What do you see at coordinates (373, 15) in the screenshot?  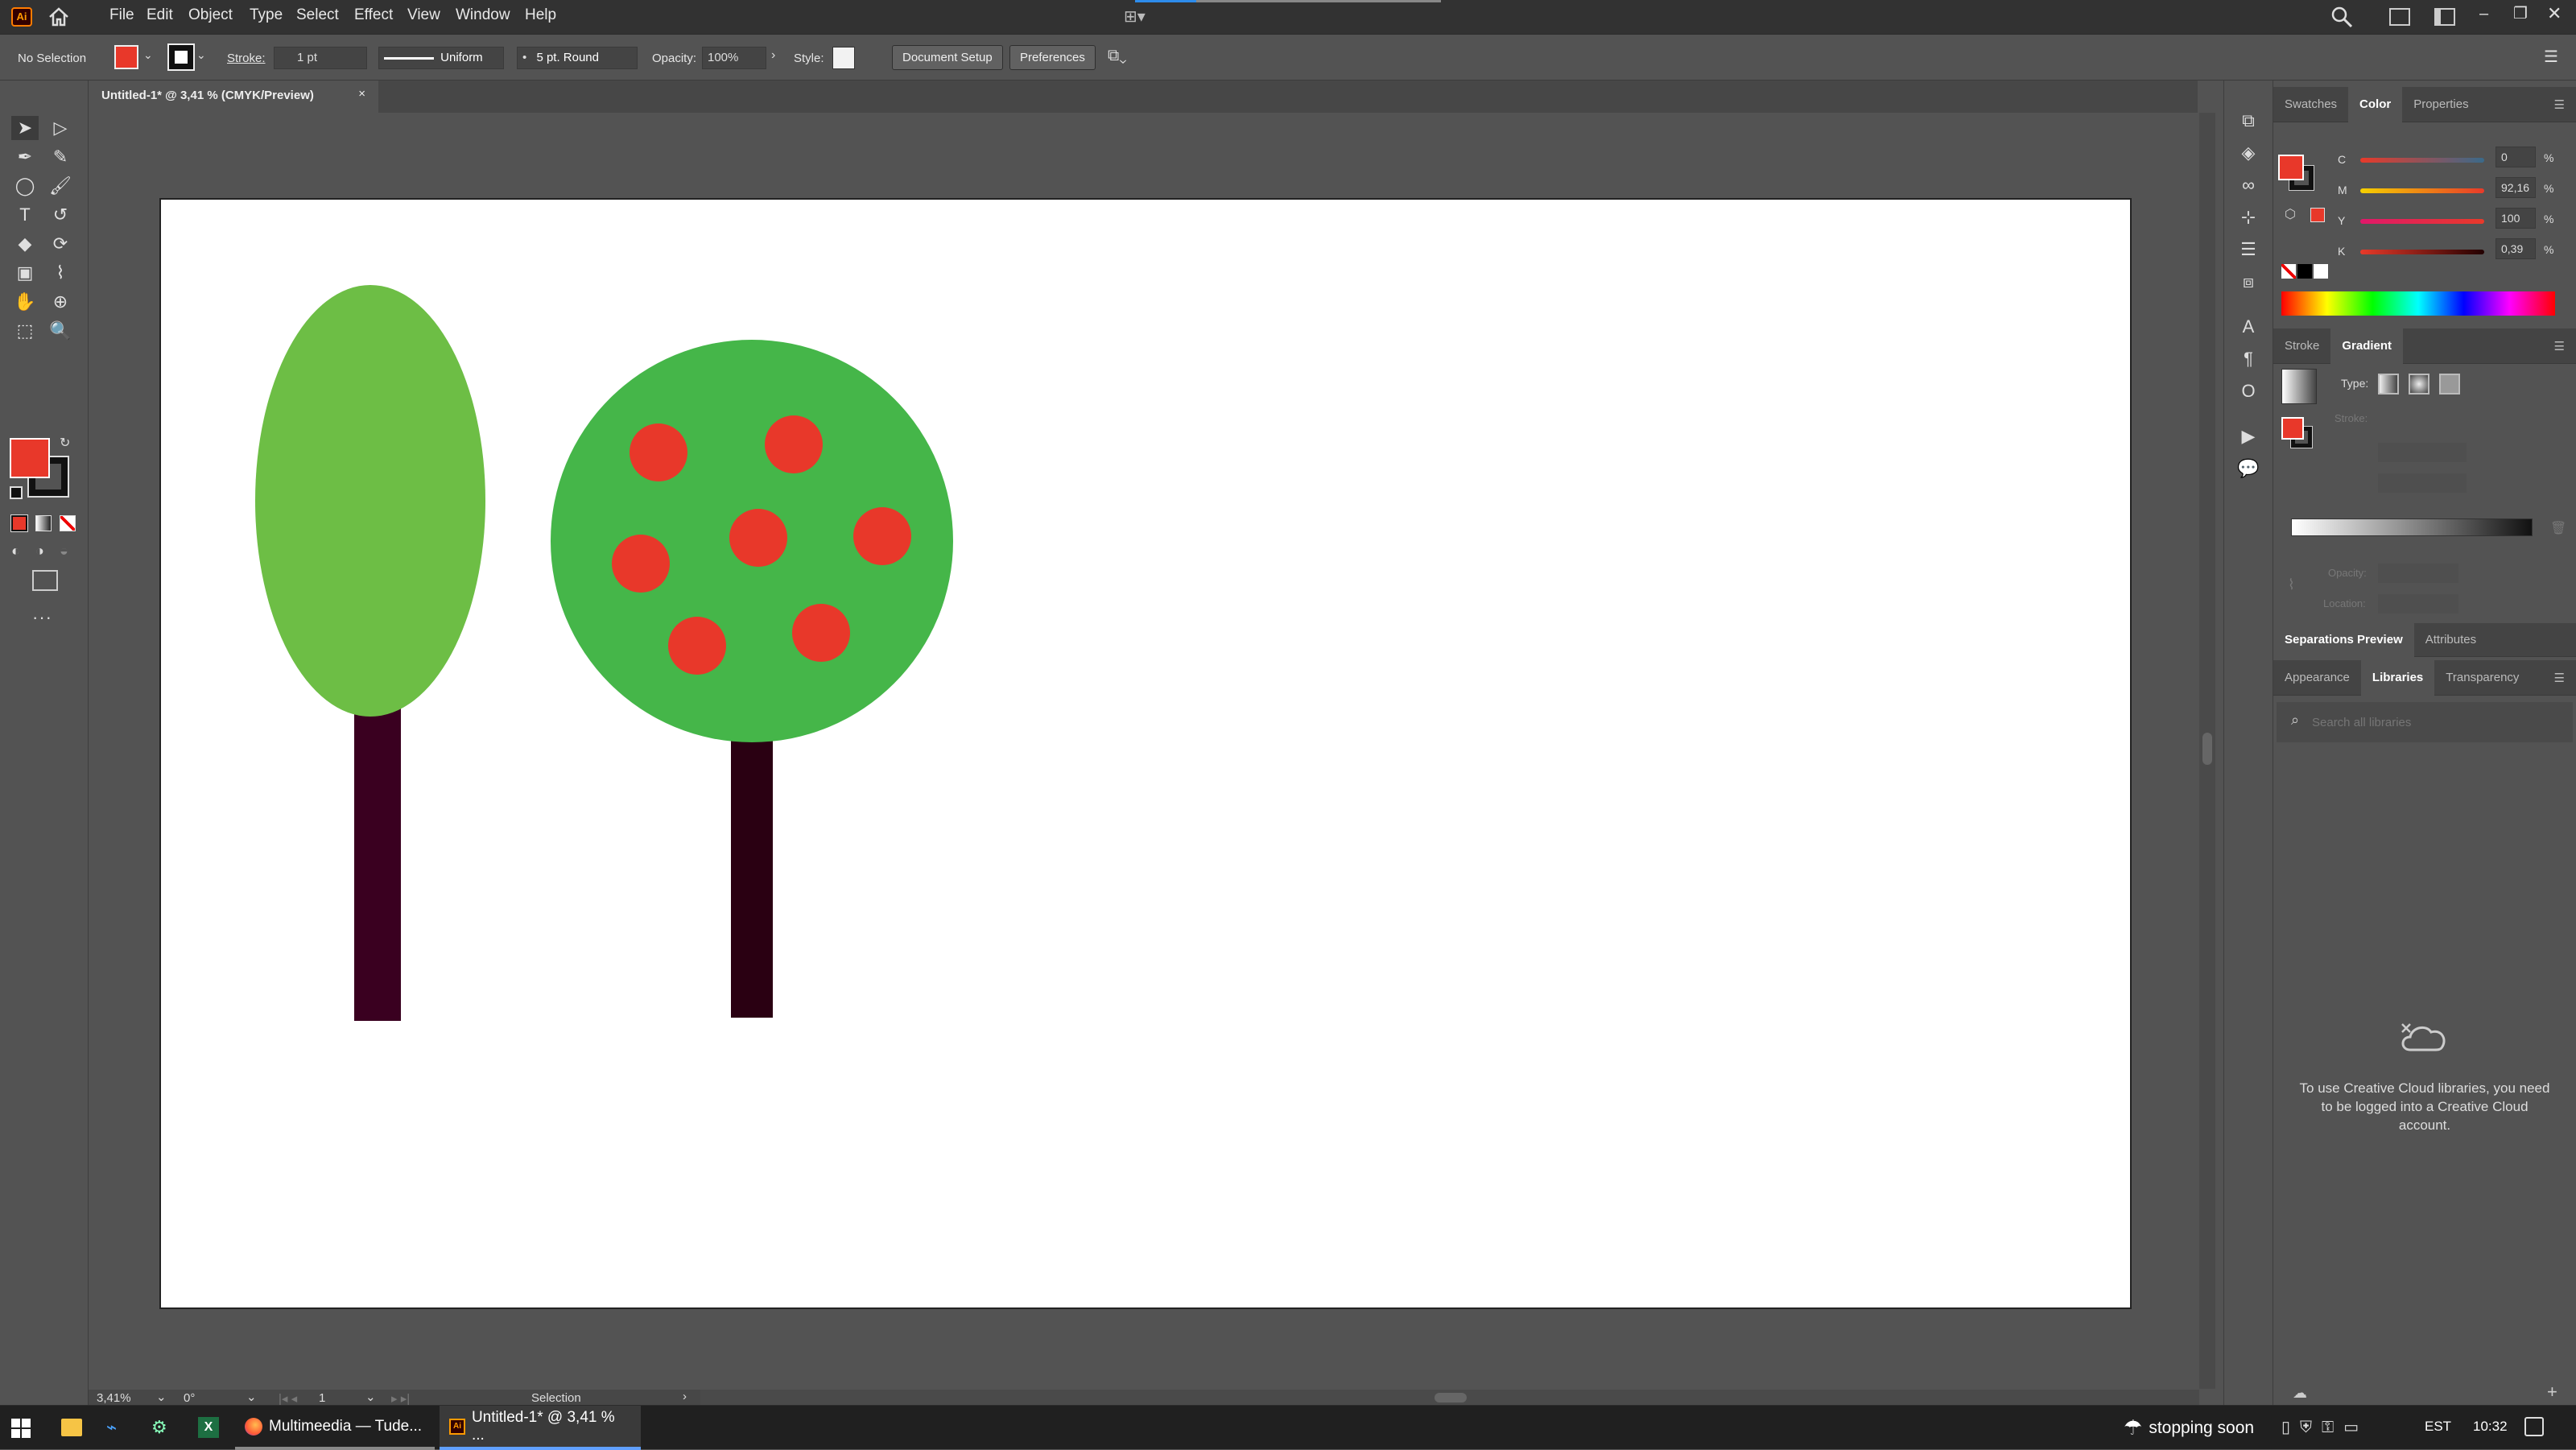 I see `menu-effect: Effect` at bounding box center [373, 15].